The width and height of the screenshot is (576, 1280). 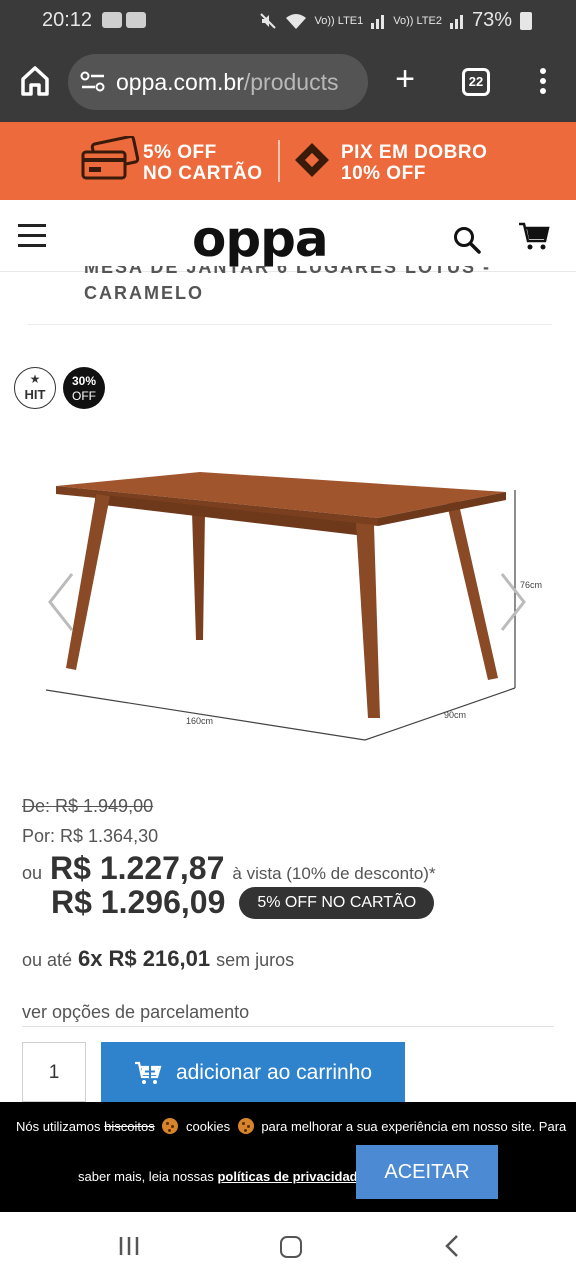 What do you see at coordinates (138, 902) in the screenshot?
I see `card-price: R$ 1.296,09` at bounding box center [138, 902].